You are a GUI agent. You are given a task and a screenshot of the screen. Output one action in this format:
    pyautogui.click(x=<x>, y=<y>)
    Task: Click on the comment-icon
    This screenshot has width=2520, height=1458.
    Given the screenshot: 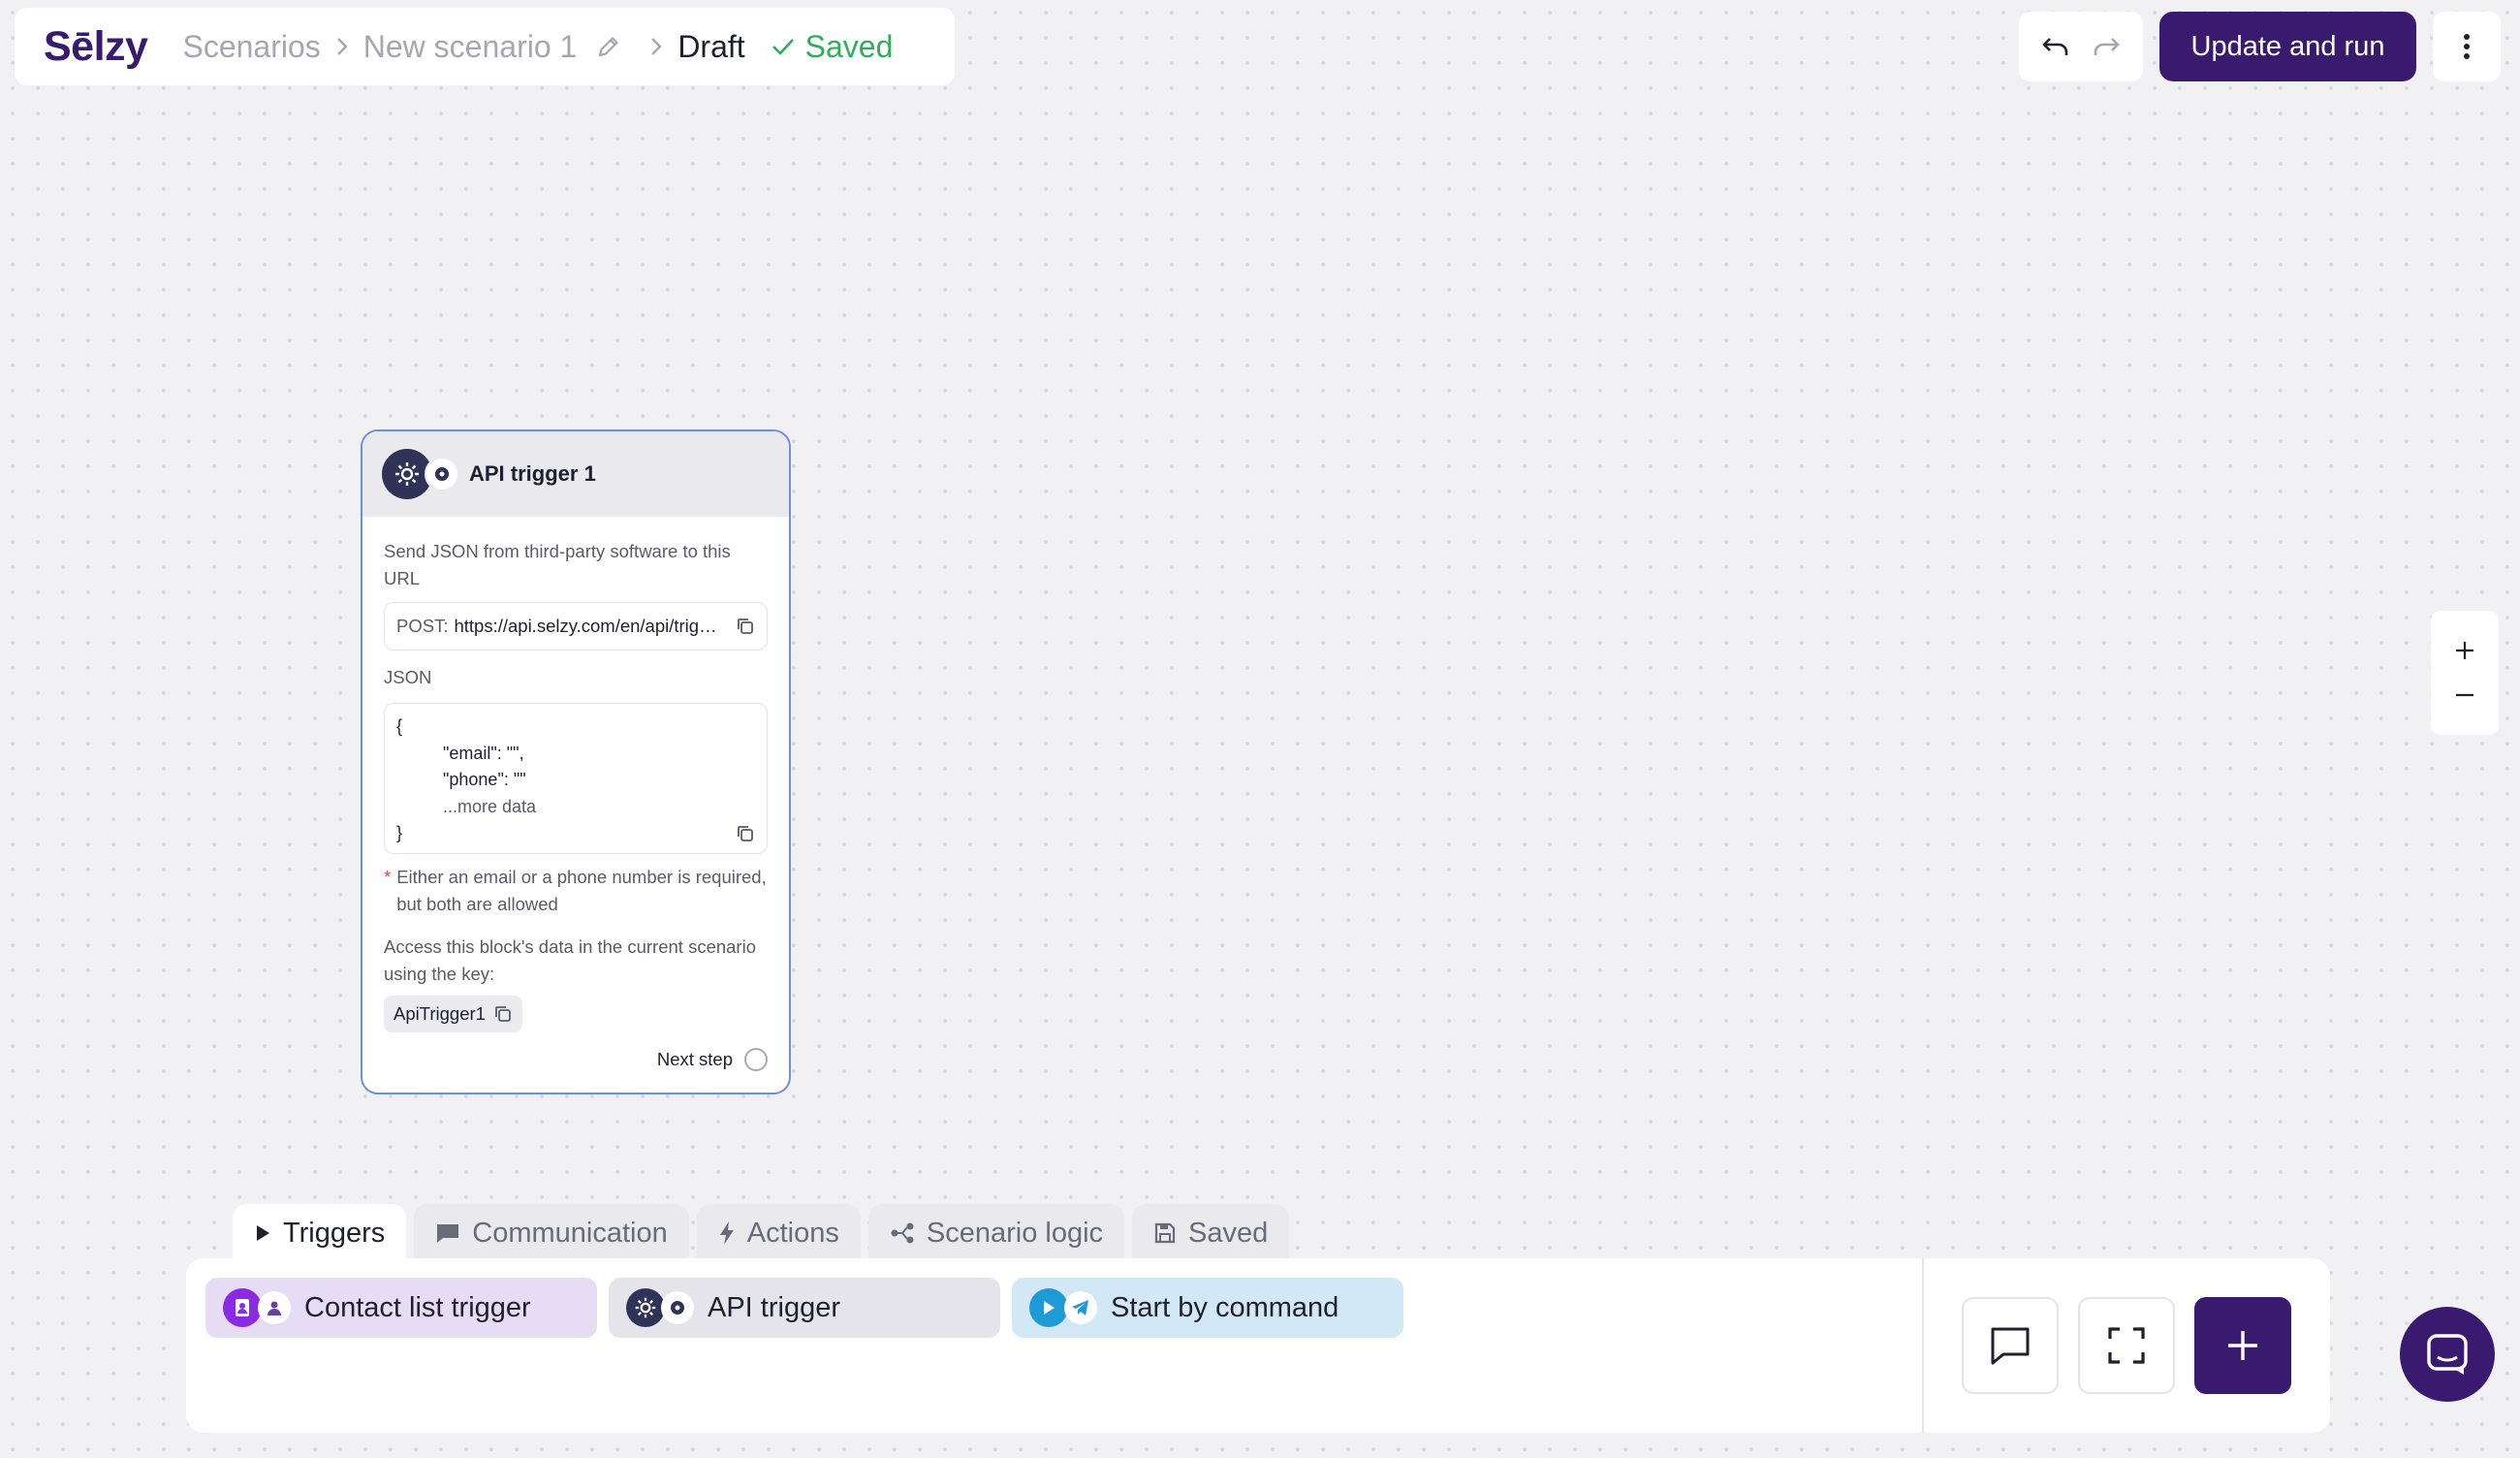 What is the action you would take?
    pyautogui.click(x=2011, y=1346)
    